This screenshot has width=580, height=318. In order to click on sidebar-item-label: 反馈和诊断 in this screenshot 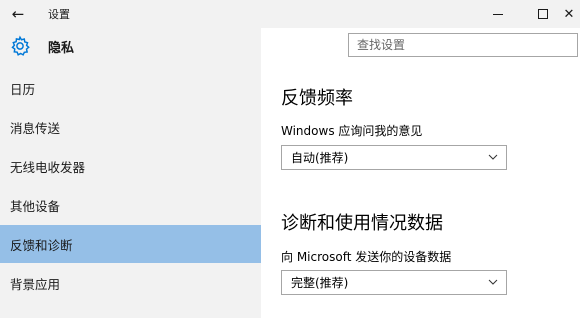, I will do `click(41, 245)`.